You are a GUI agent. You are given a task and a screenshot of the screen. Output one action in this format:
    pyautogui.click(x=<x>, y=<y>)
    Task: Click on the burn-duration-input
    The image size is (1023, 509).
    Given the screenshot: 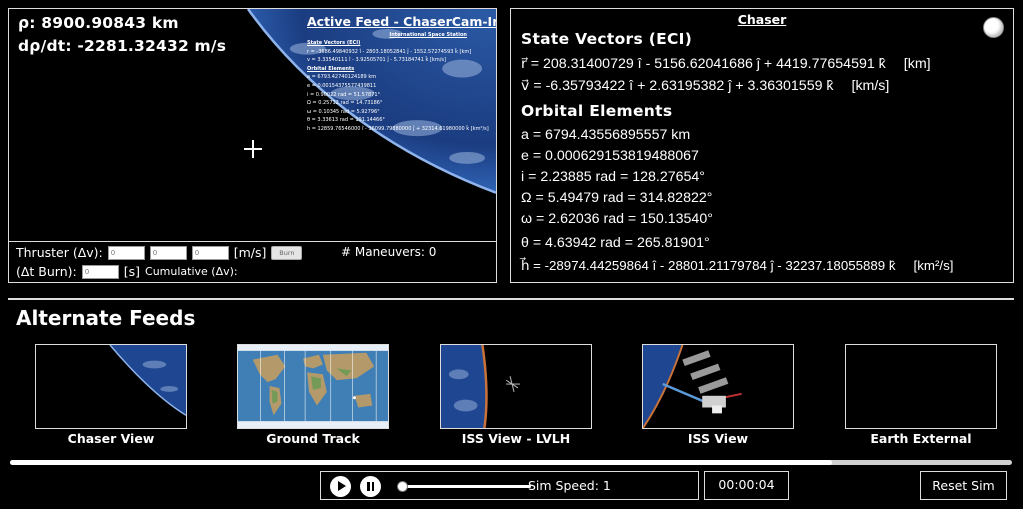 What is the action you would take?
    pyautogui.click(x=100, y=271)
    